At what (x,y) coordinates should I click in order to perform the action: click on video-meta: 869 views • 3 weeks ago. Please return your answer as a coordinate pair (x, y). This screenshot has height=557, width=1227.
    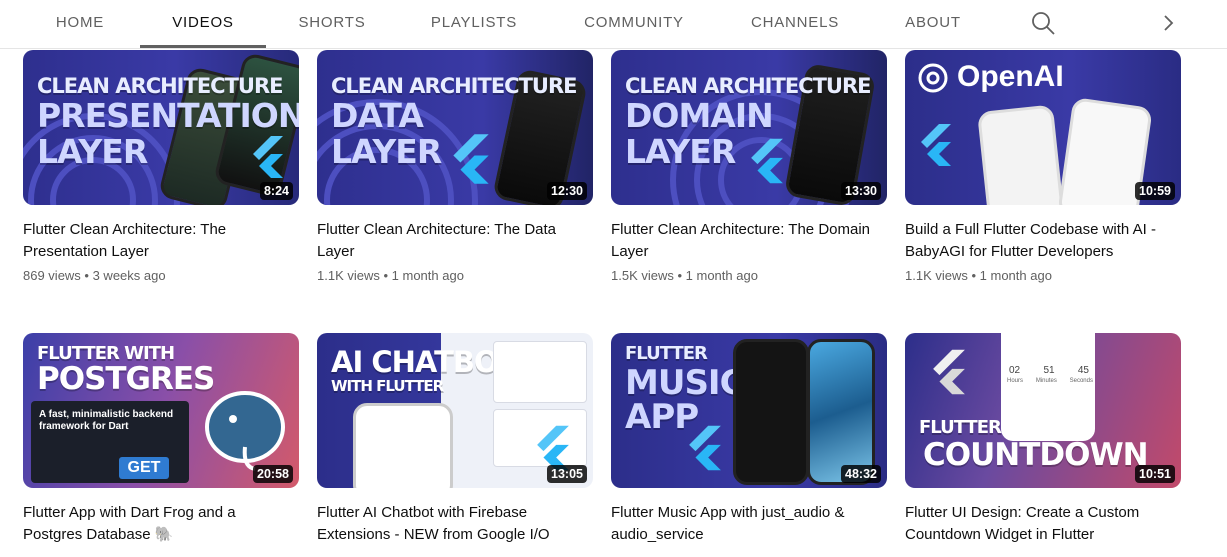
    Looking at the image, I should click on (94, 275).